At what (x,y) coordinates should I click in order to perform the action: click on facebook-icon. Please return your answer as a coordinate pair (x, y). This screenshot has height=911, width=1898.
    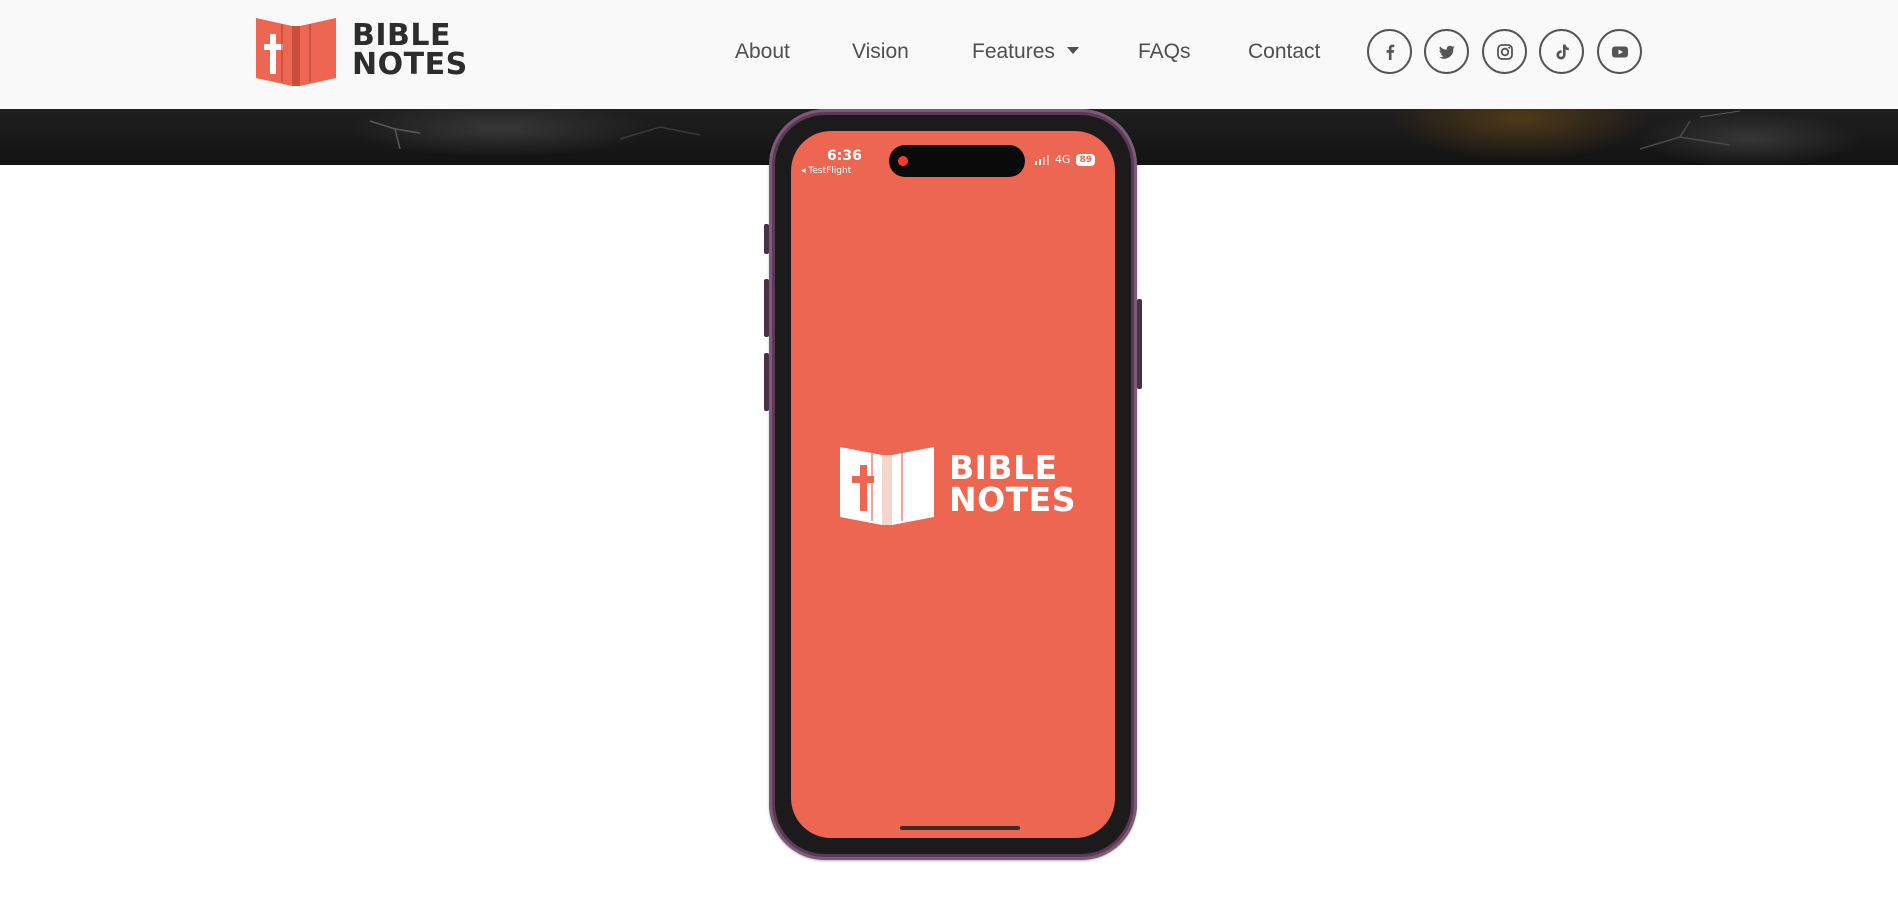
    Looking at the image, I should click on (1389, 51).